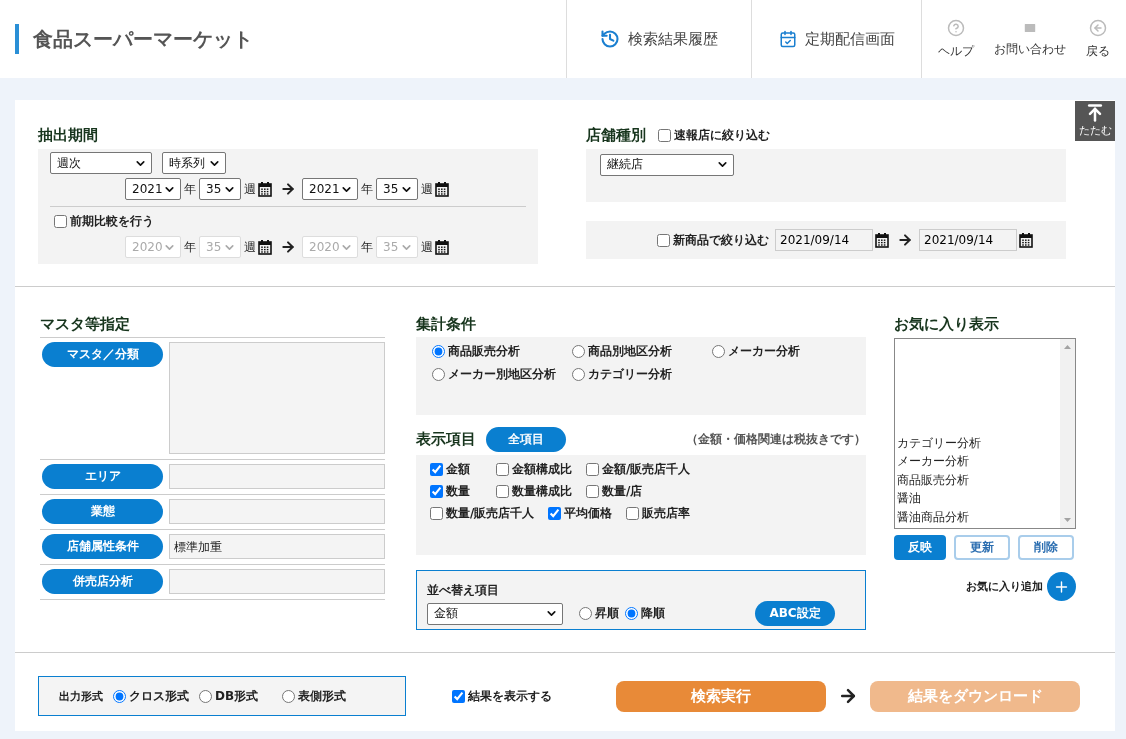 Image resolution: width=1126 pixels, height=739 pixels. I want to click on aggregation-option: カテゴリー分析, so click(642, 374).